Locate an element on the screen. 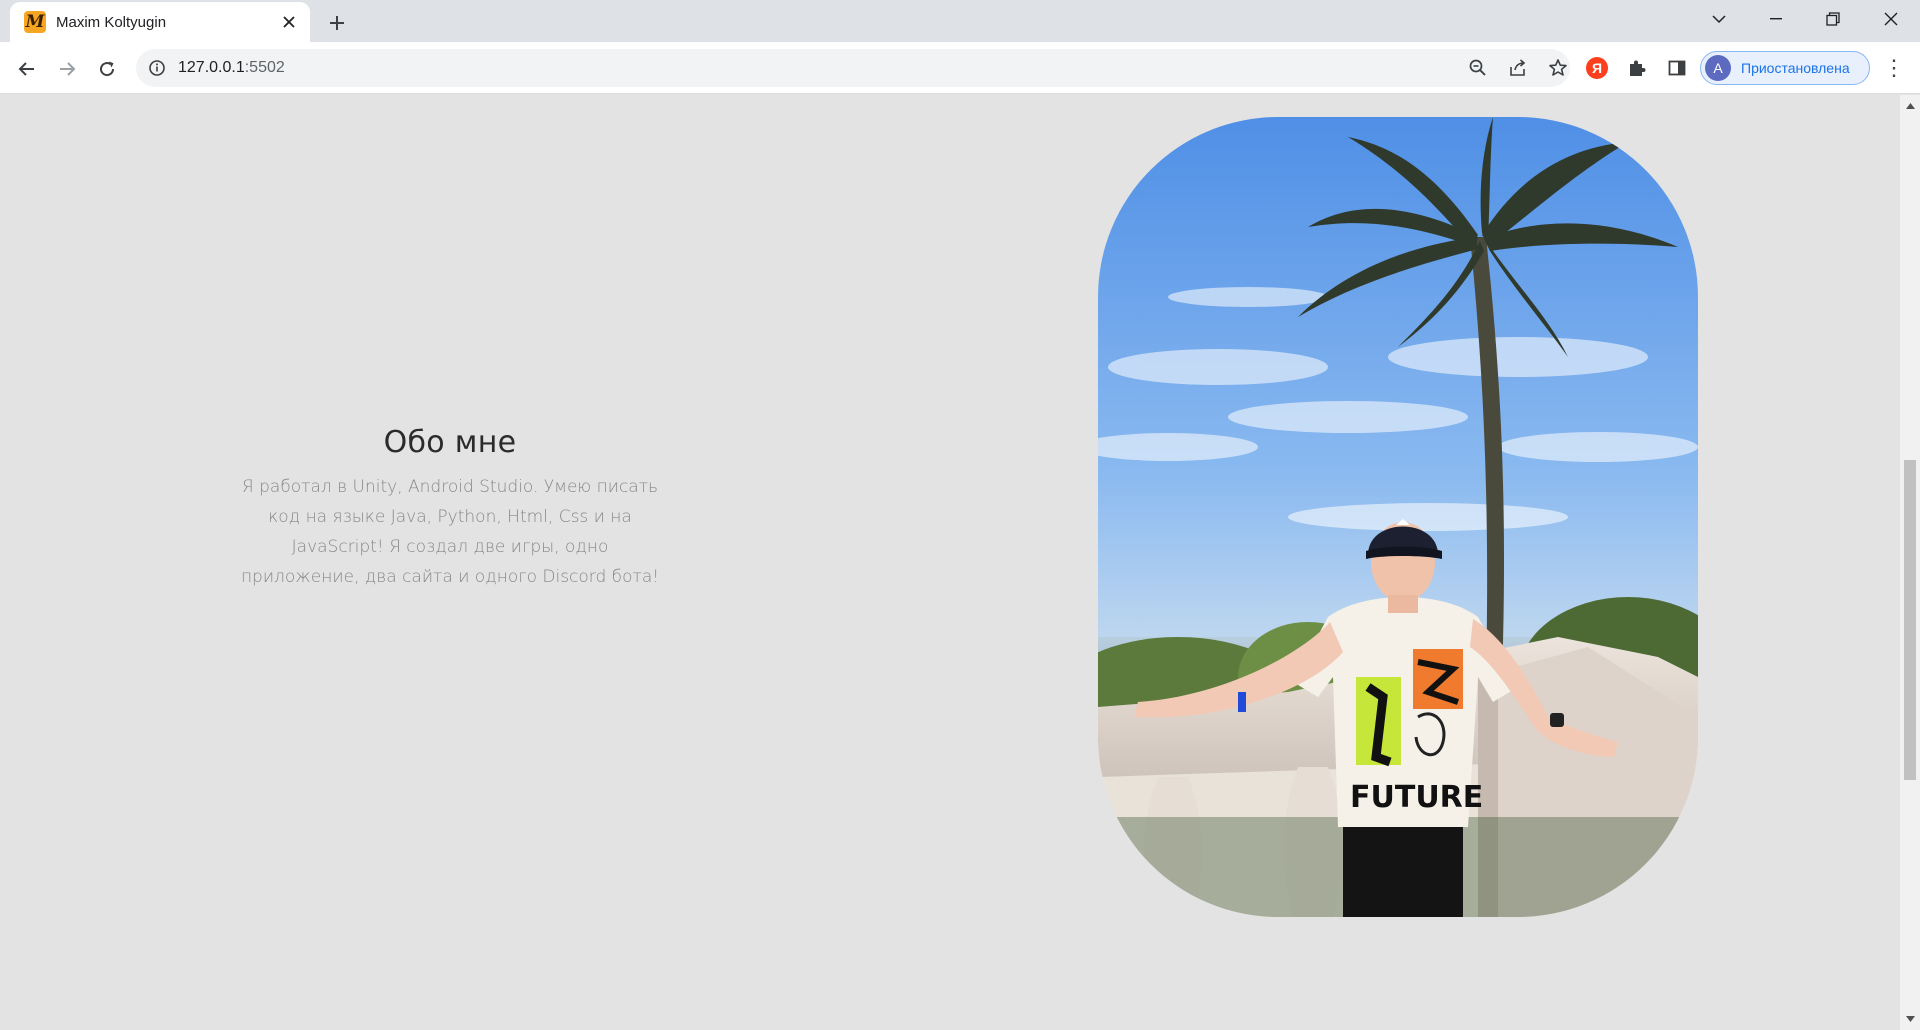 This screenshot has width=1920, height=1030. page-scrollbar is located at coordinates (1910, 562).